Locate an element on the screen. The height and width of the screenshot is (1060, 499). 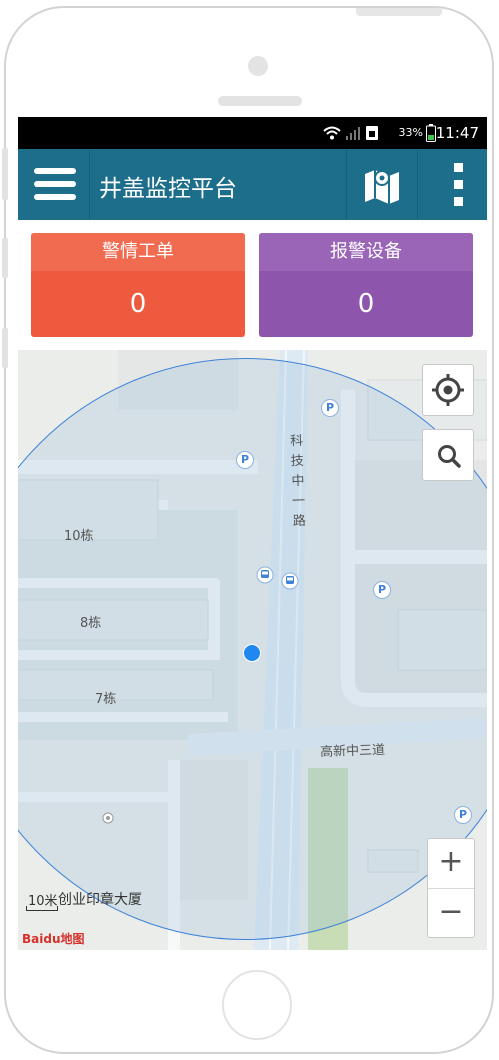
battery-icon is located at coordinates (431, 133).